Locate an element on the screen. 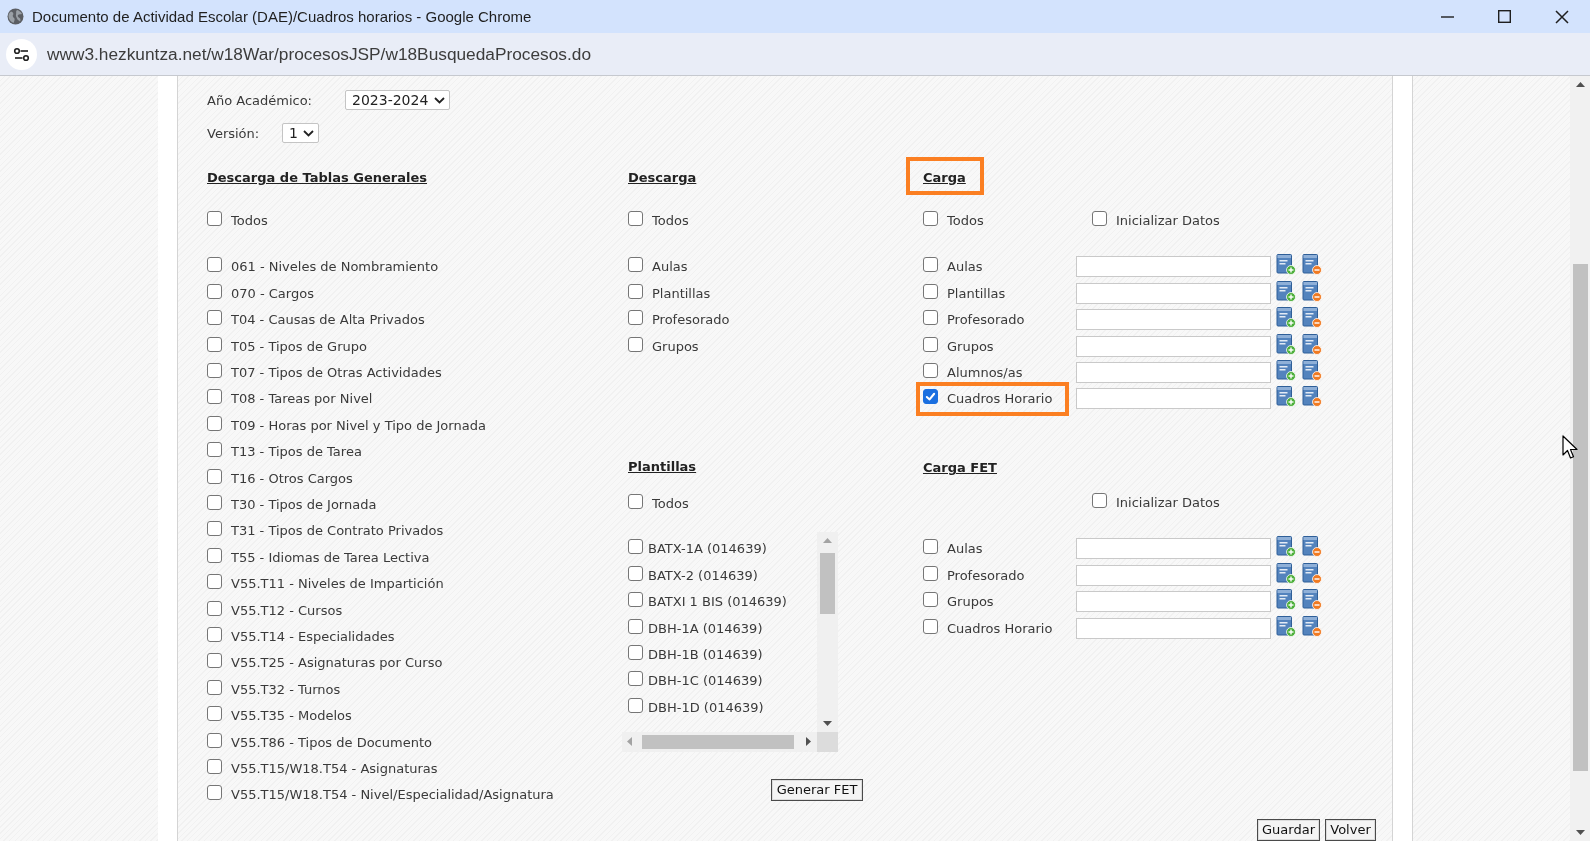 The height and width of the screenshot is (841, 1590). close-icon is located at coordinates (1561, 16).